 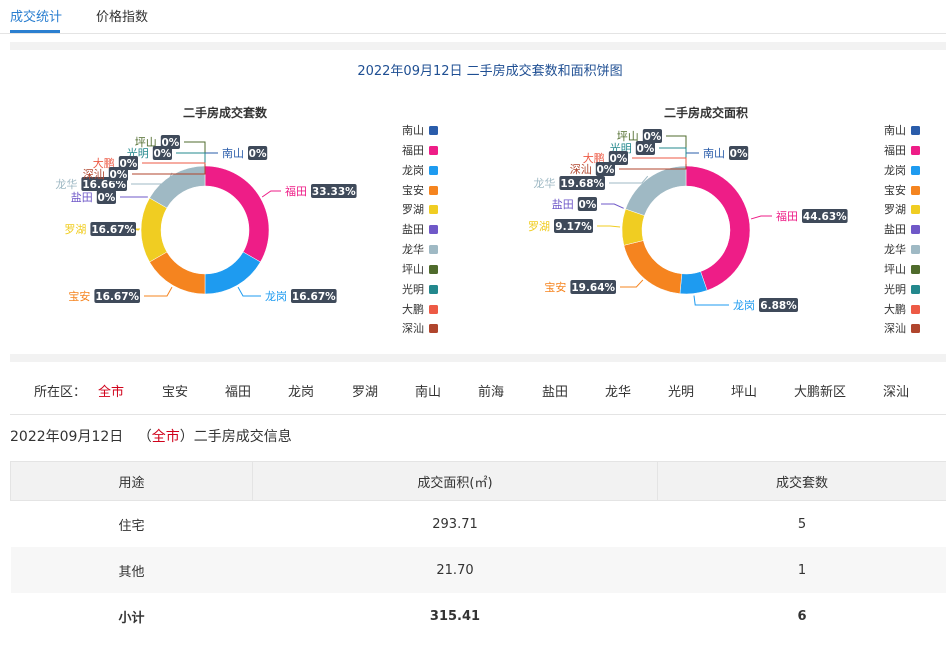 I want to click on chart-title: 二手房成交面积, so click(x=706, y=112).